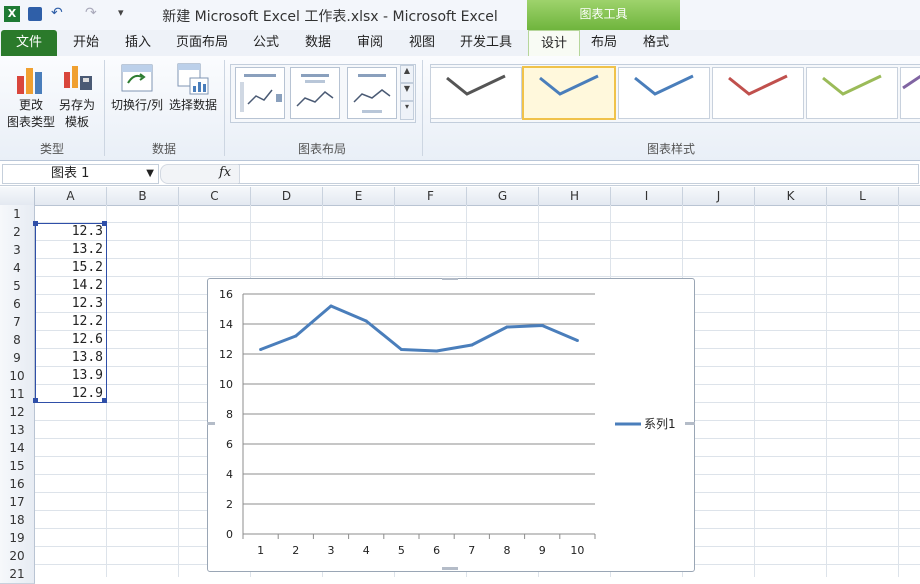 The width and height of the screenshot is (920, 584). I want to click on chevron-down-icon: ▼, so click(150, 174).